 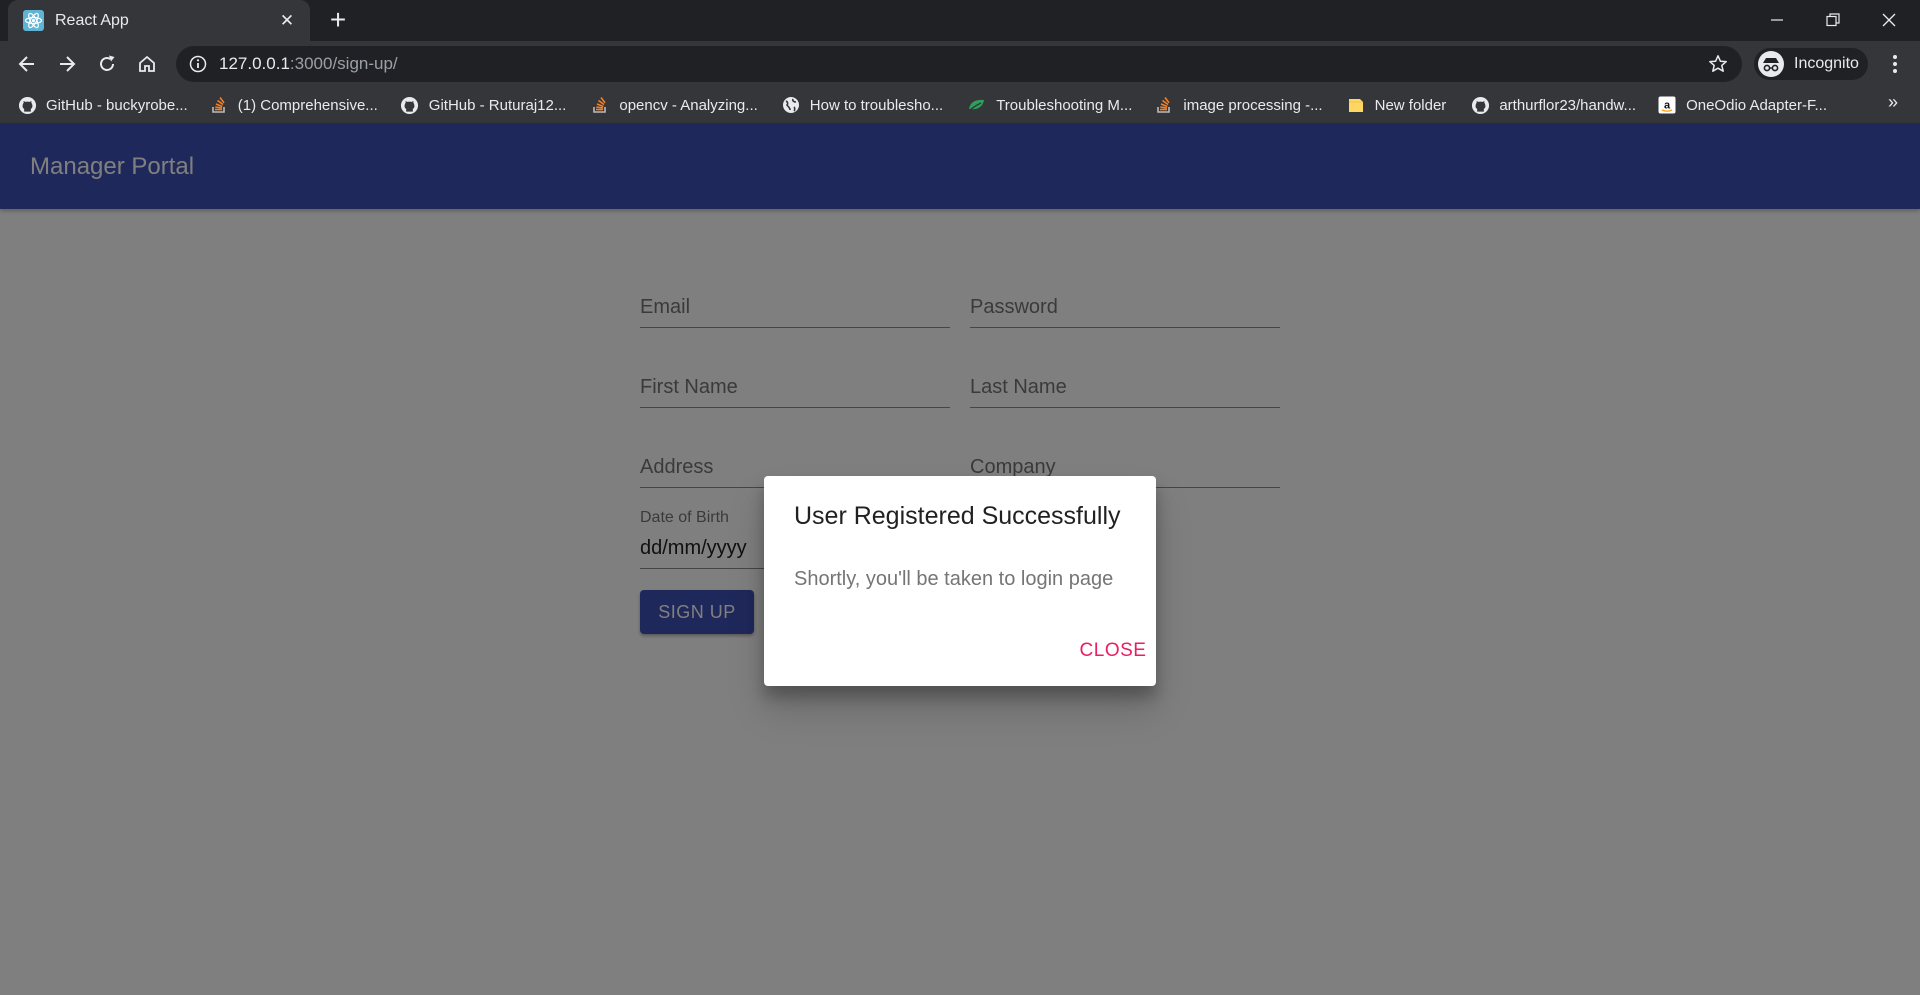 I want to click on bookmark-label: New folder, so click(x=1410, y=105).